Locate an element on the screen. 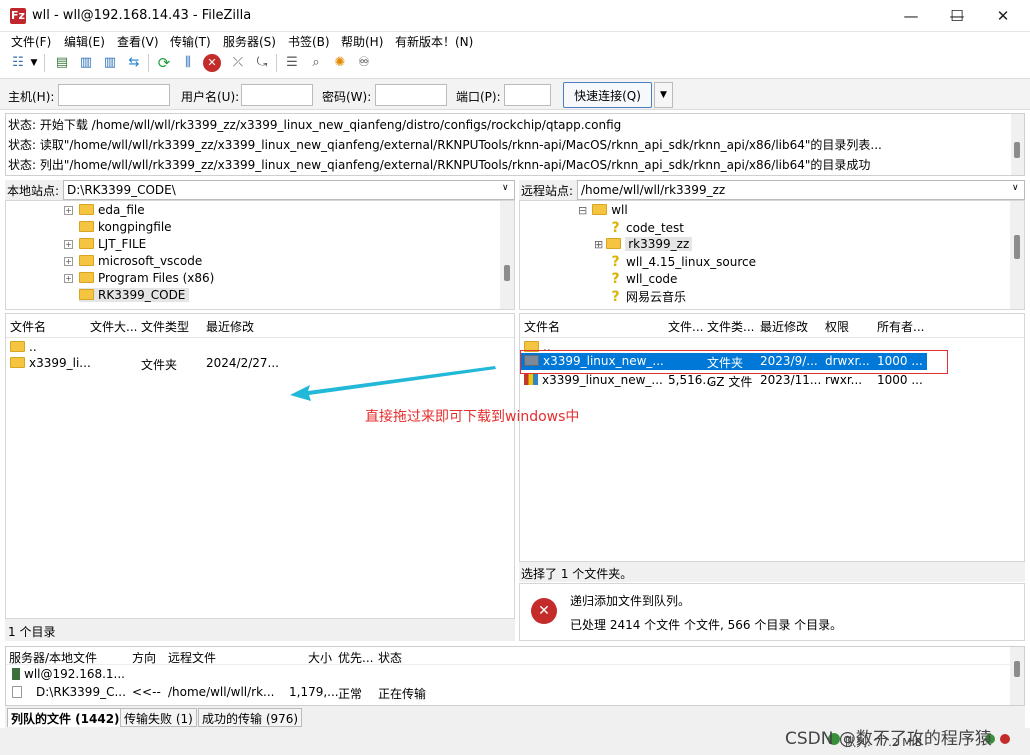  find-files-icon: ♾ is located at coordinates (364, 63).